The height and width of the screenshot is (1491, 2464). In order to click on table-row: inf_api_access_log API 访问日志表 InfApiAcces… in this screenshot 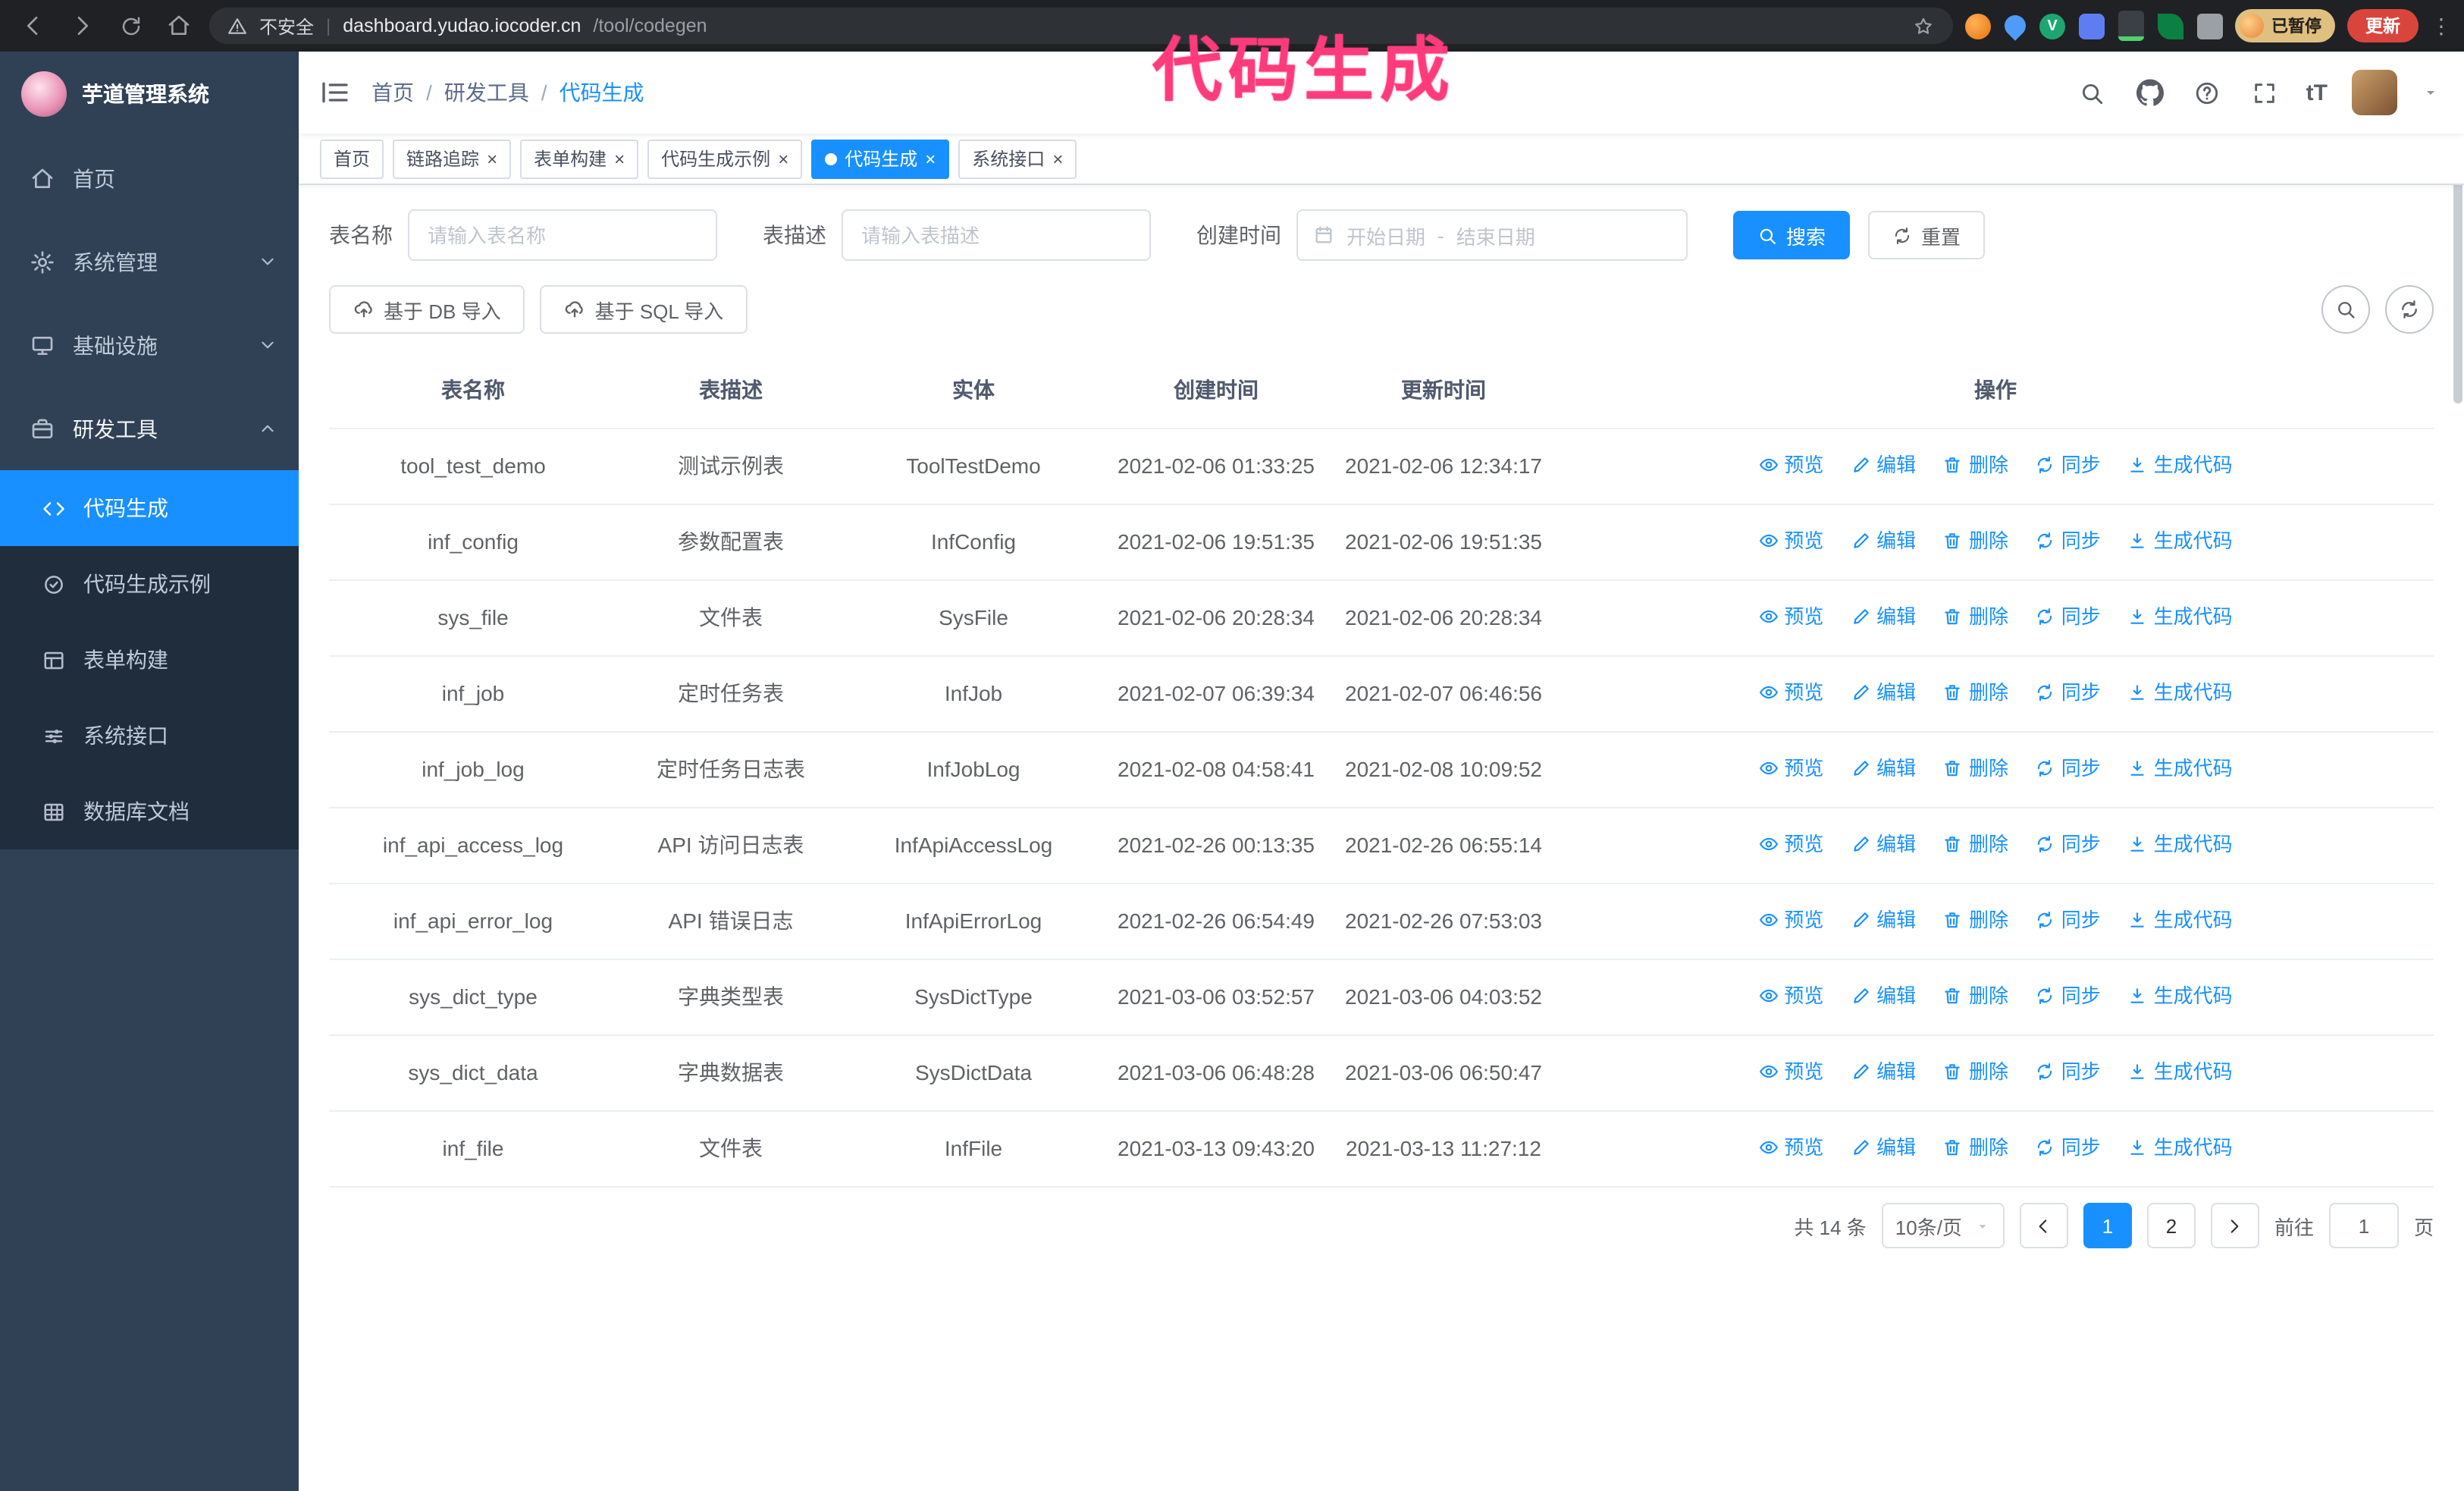, I will do `click(1382, 846)`.